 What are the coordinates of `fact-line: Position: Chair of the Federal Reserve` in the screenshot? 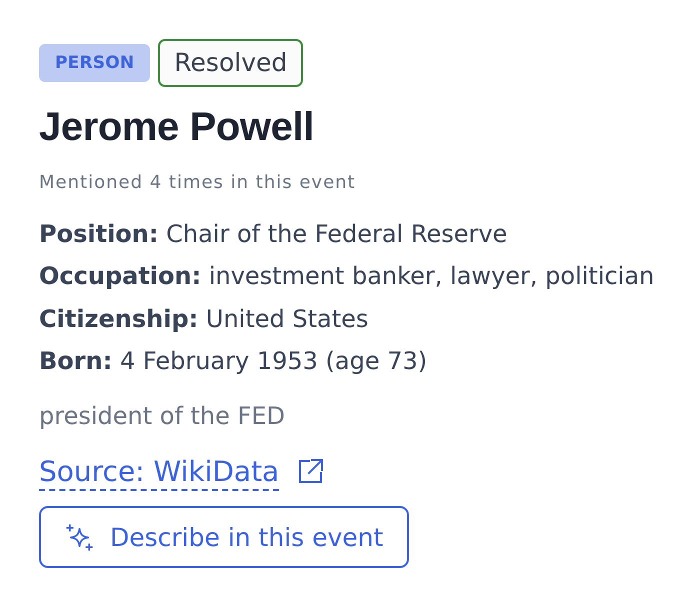 It's located at (273, 234).